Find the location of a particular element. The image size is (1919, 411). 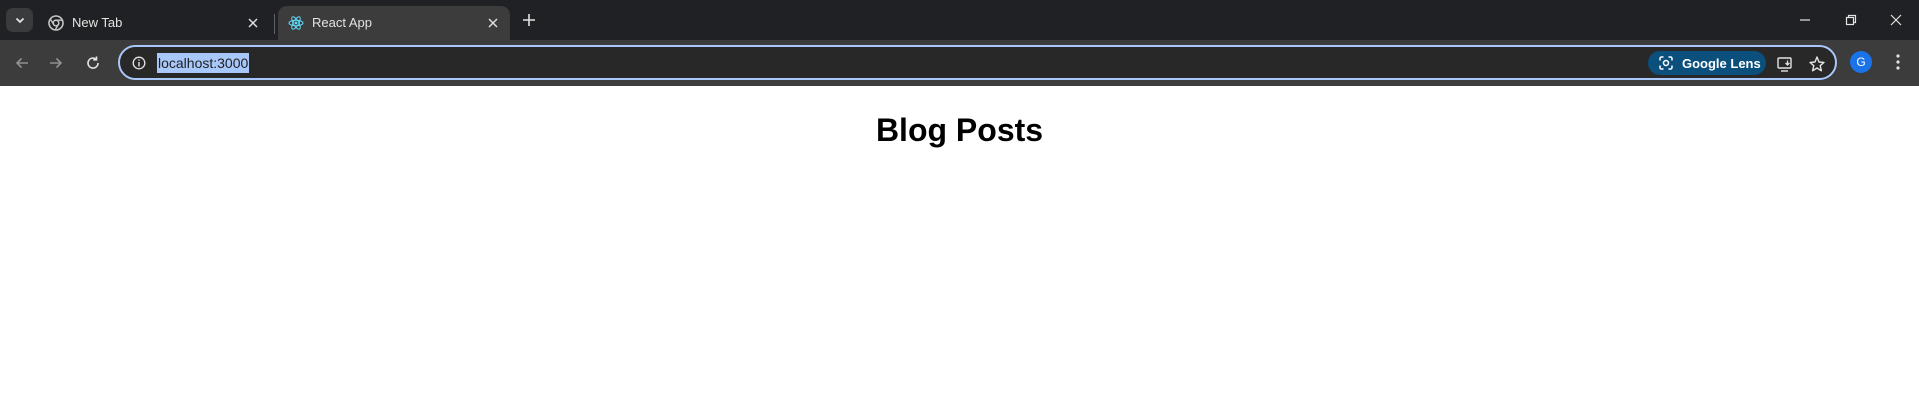

browser-toolbar: localhost:3000 Google Lens G is located at coordinates (959, 63).